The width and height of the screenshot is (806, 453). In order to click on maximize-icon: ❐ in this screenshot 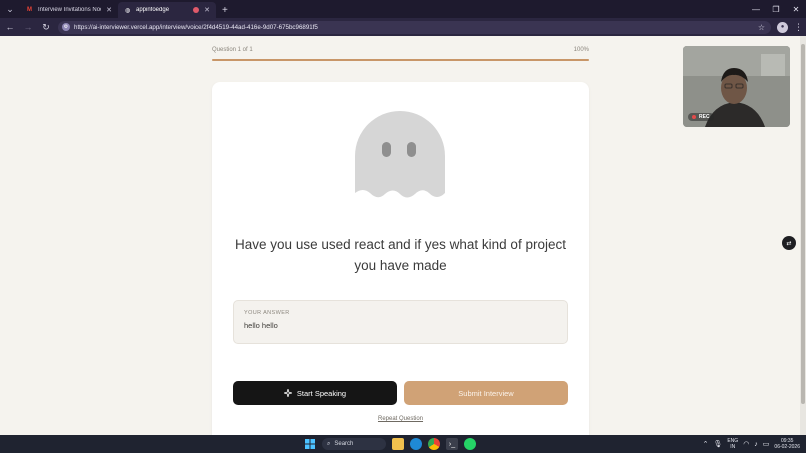, I will do `click(776, 9)`.